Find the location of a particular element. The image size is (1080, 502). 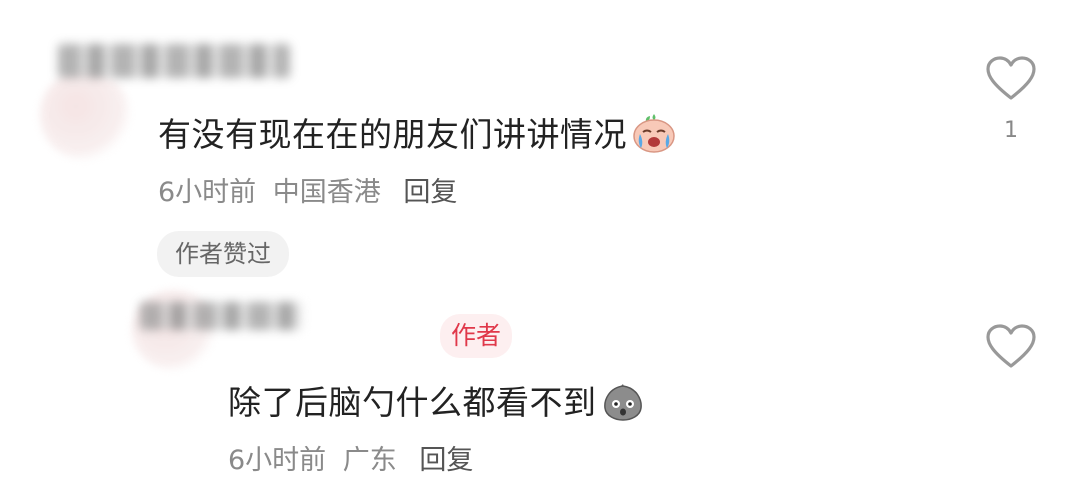

comment-text: 有没有现在在的朋友们讲讲情况 is located at coordinates (417, 135).